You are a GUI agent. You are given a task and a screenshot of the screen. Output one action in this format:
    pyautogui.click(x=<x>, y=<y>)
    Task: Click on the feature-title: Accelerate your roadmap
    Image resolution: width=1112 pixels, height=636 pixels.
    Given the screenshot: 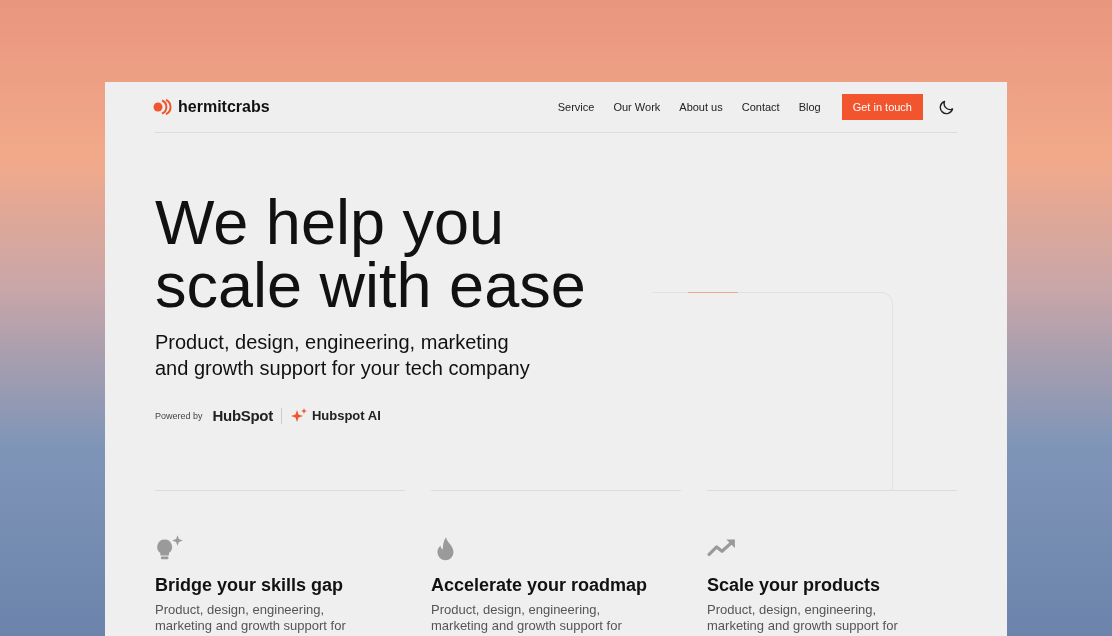 What is the action you would take?
    pyautogui.click(x=540, y=585)
    